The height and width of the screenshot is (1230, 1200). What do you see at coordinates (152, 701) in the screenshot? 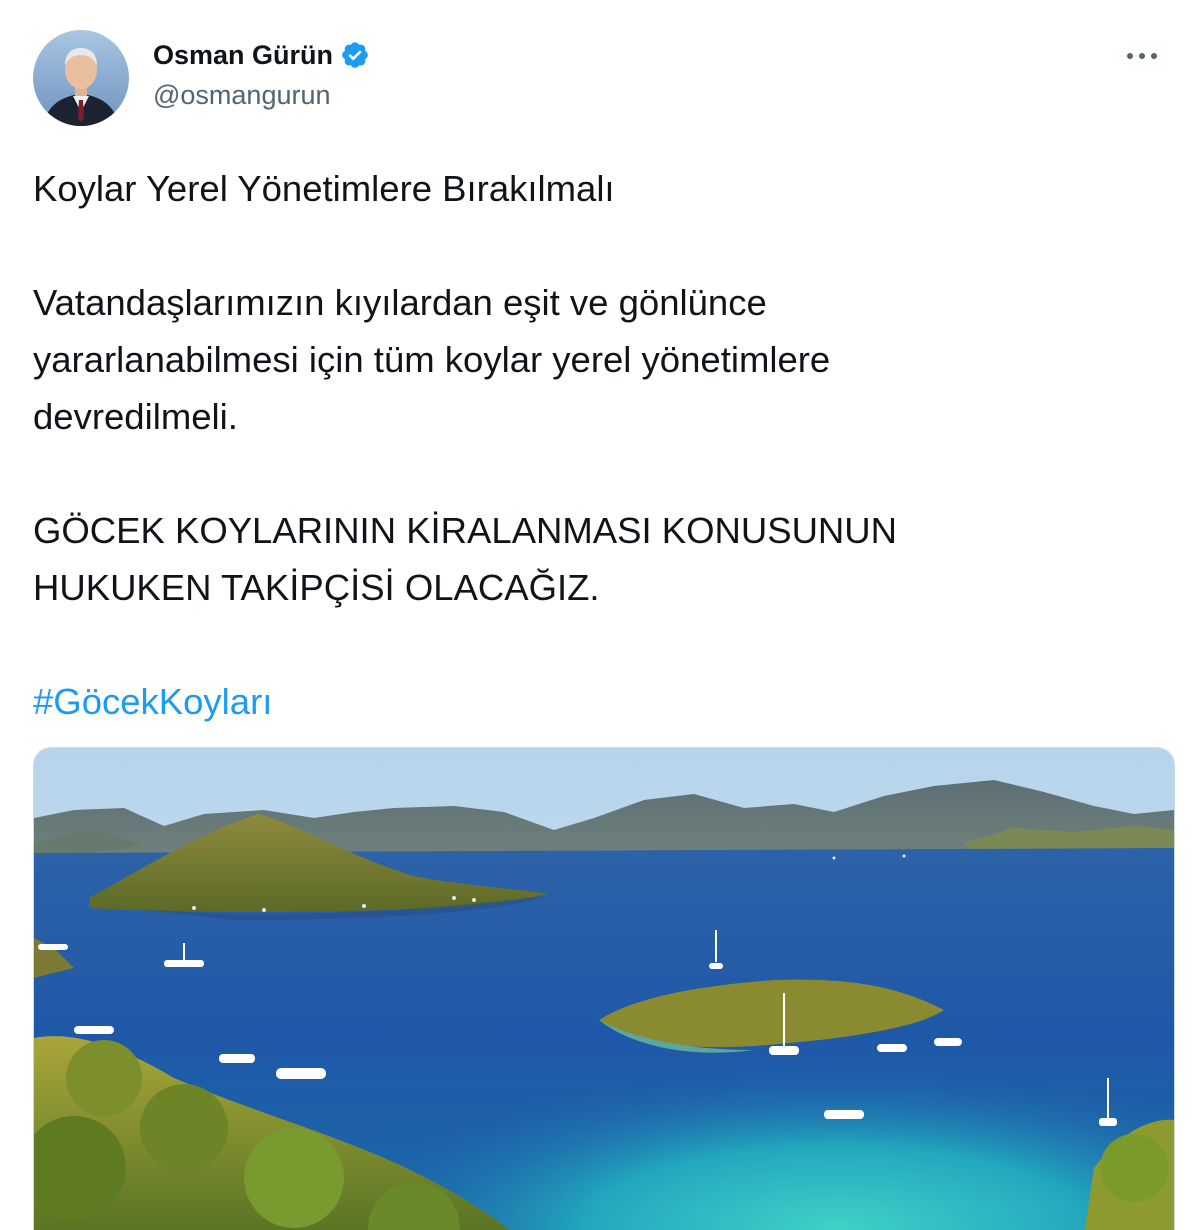
I see `hashtag-link: #GöcekKoyları` at bounding box center [152, 701].